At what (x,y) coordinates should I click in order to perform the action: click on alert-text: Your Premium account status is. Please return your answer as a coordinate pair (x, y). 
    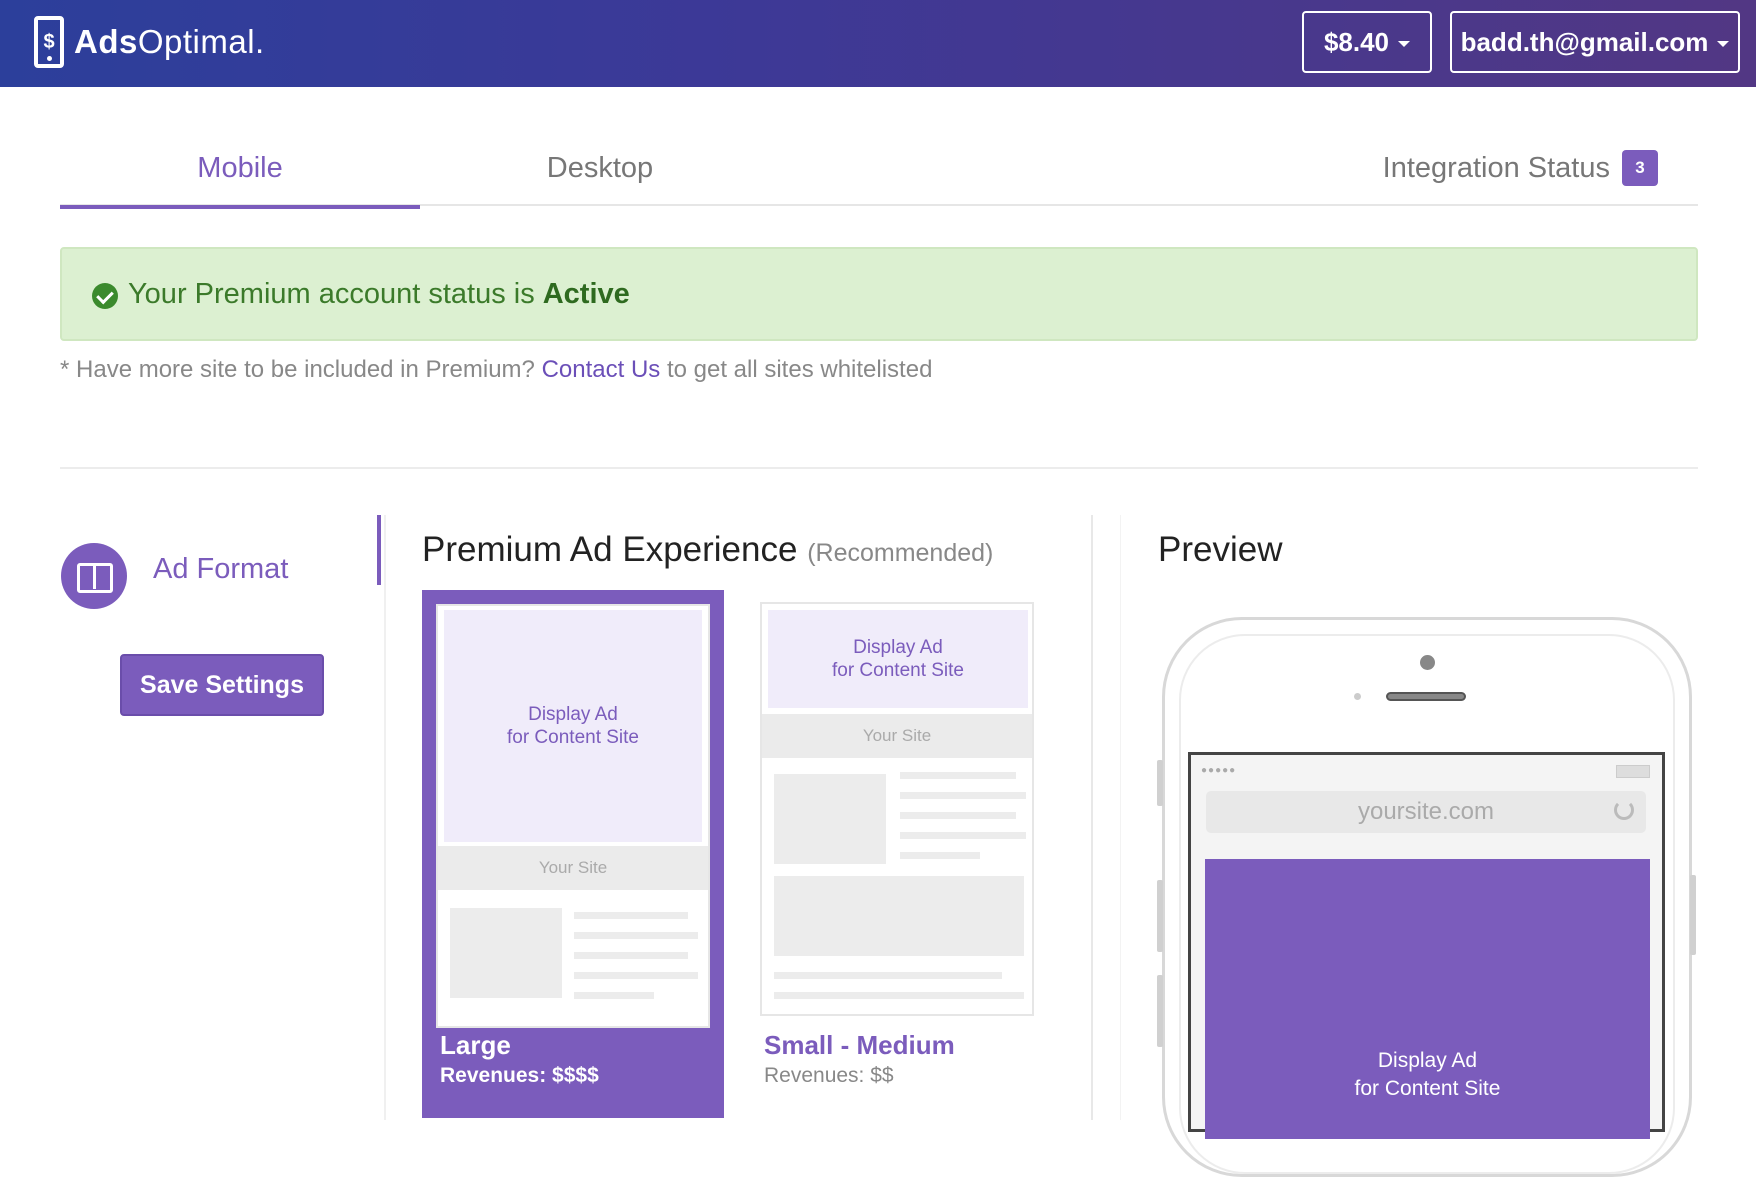
    Looking at the image, I should click on (331, 293).